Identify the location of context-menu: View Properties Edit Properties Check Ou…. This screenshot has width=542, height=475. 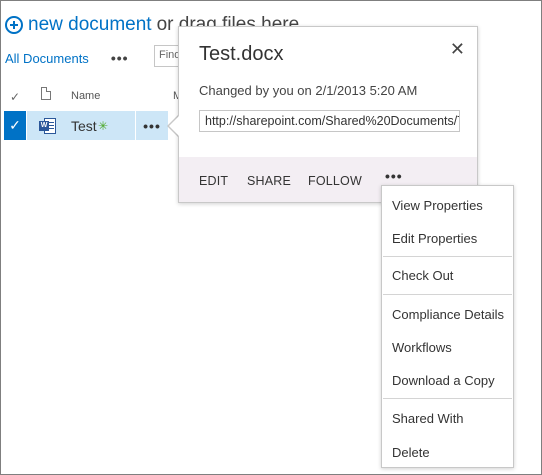
(447, 326).